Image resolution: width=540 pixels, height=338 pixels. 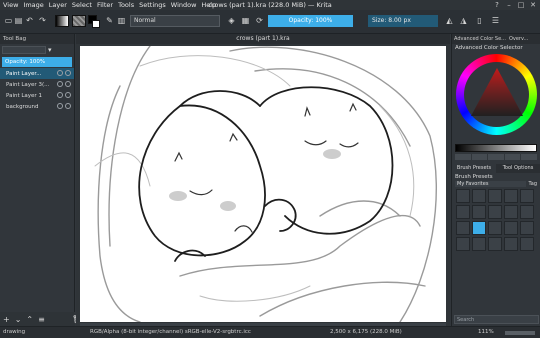 I want to click on close-icon: ✕, so click(x=533, y=5).